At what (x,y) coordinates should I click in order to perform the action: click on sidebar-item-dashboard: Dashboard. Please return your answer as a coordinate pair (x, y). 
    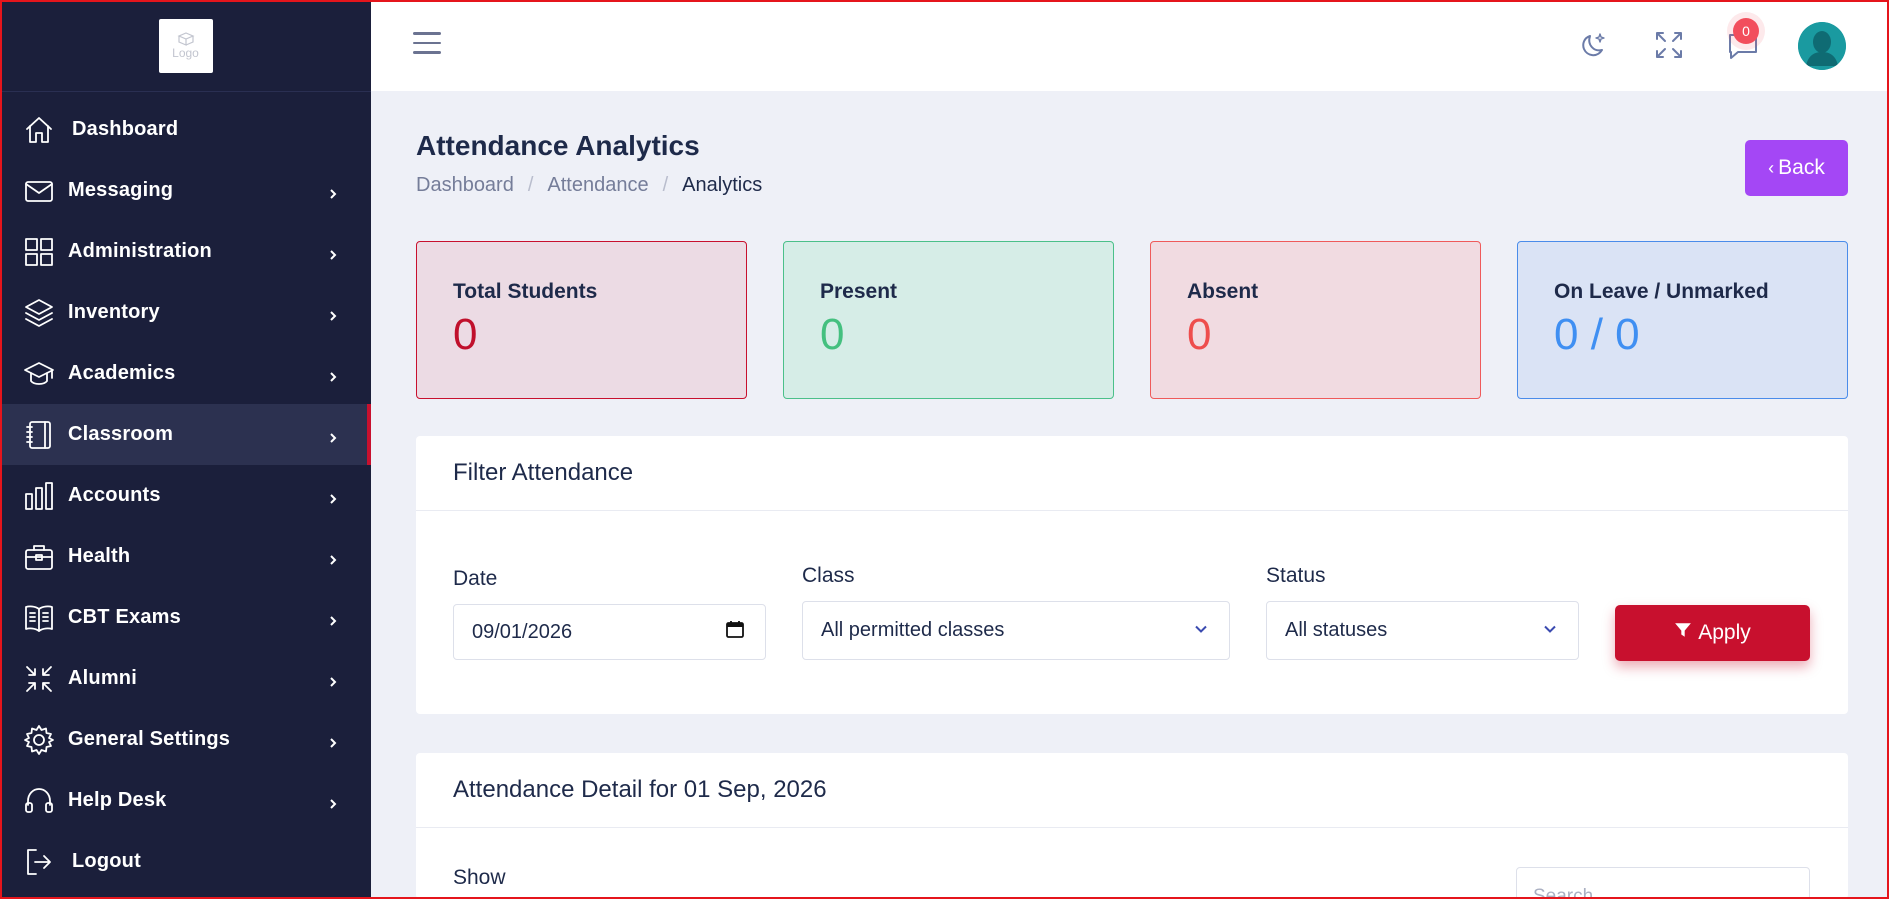
    Looking at the image, I should click on (185, 129).